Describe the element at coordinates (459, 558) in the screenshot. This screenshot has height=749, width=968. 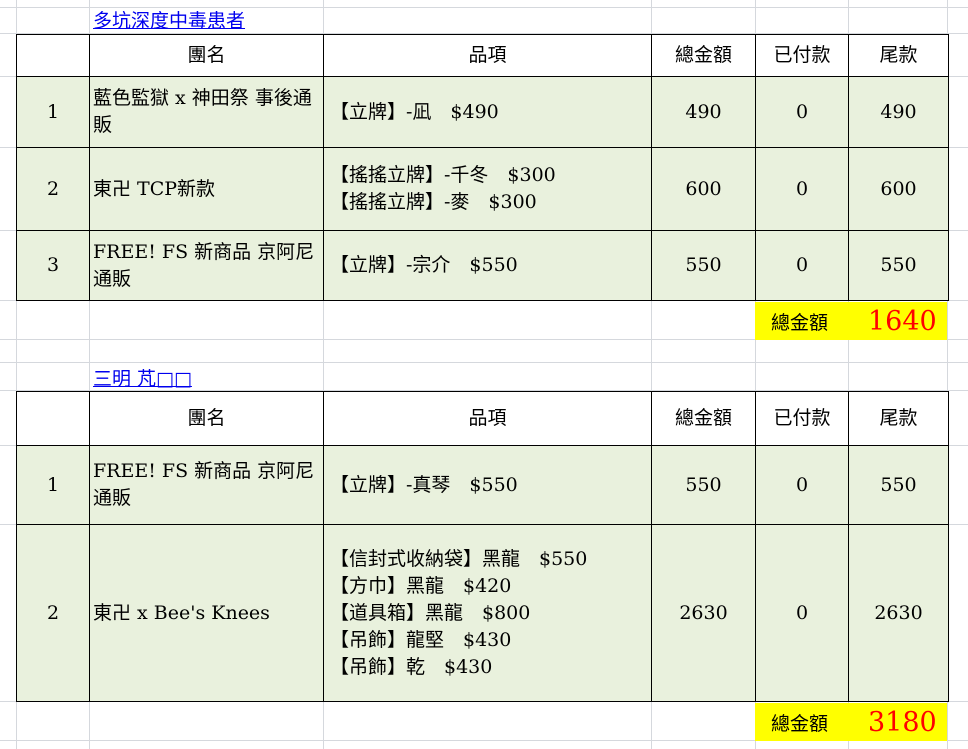
I see `item-line: 【信封式收納袋】黑龍 $550` at that location.